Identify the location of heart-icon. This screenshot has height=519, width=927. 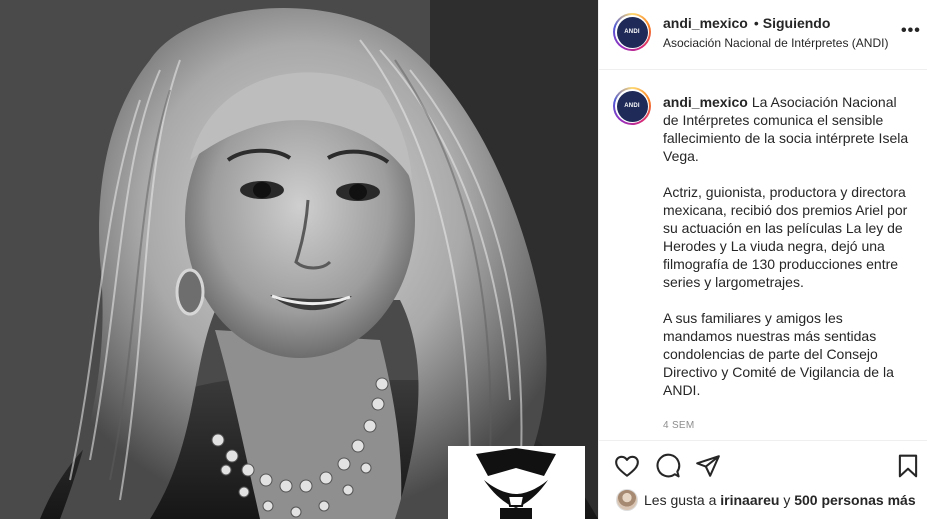
(627, 466).